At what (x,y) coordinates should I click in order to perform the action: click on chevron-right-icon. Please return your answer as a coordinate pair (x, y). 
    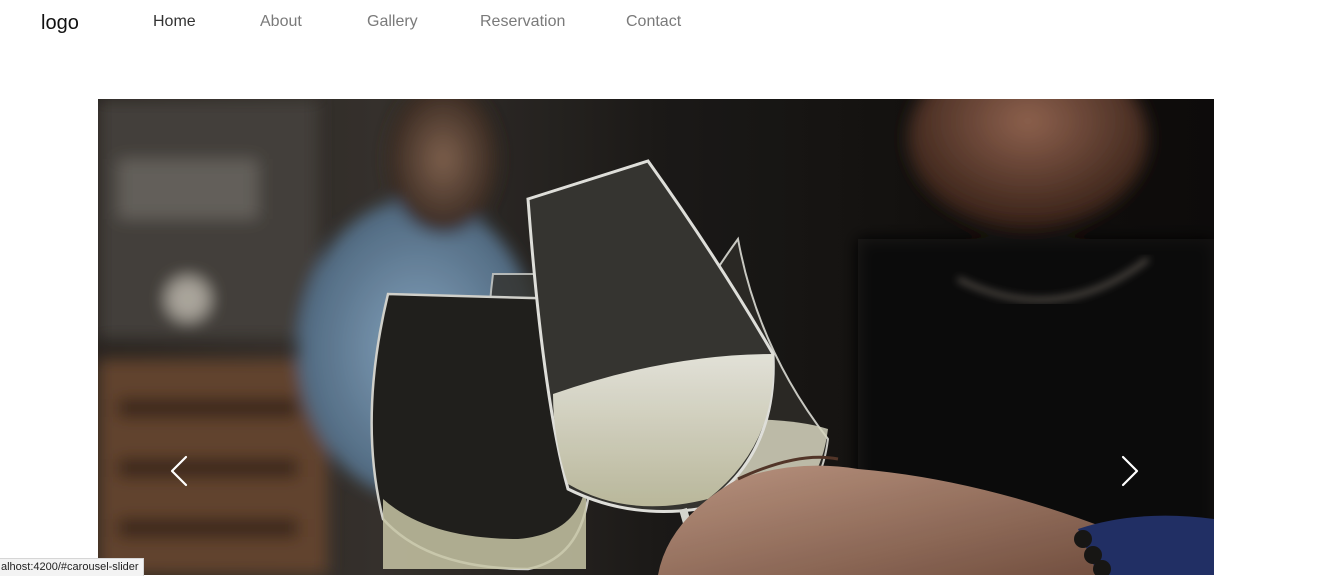
    Looking at the image, I should click on (1130, 471).